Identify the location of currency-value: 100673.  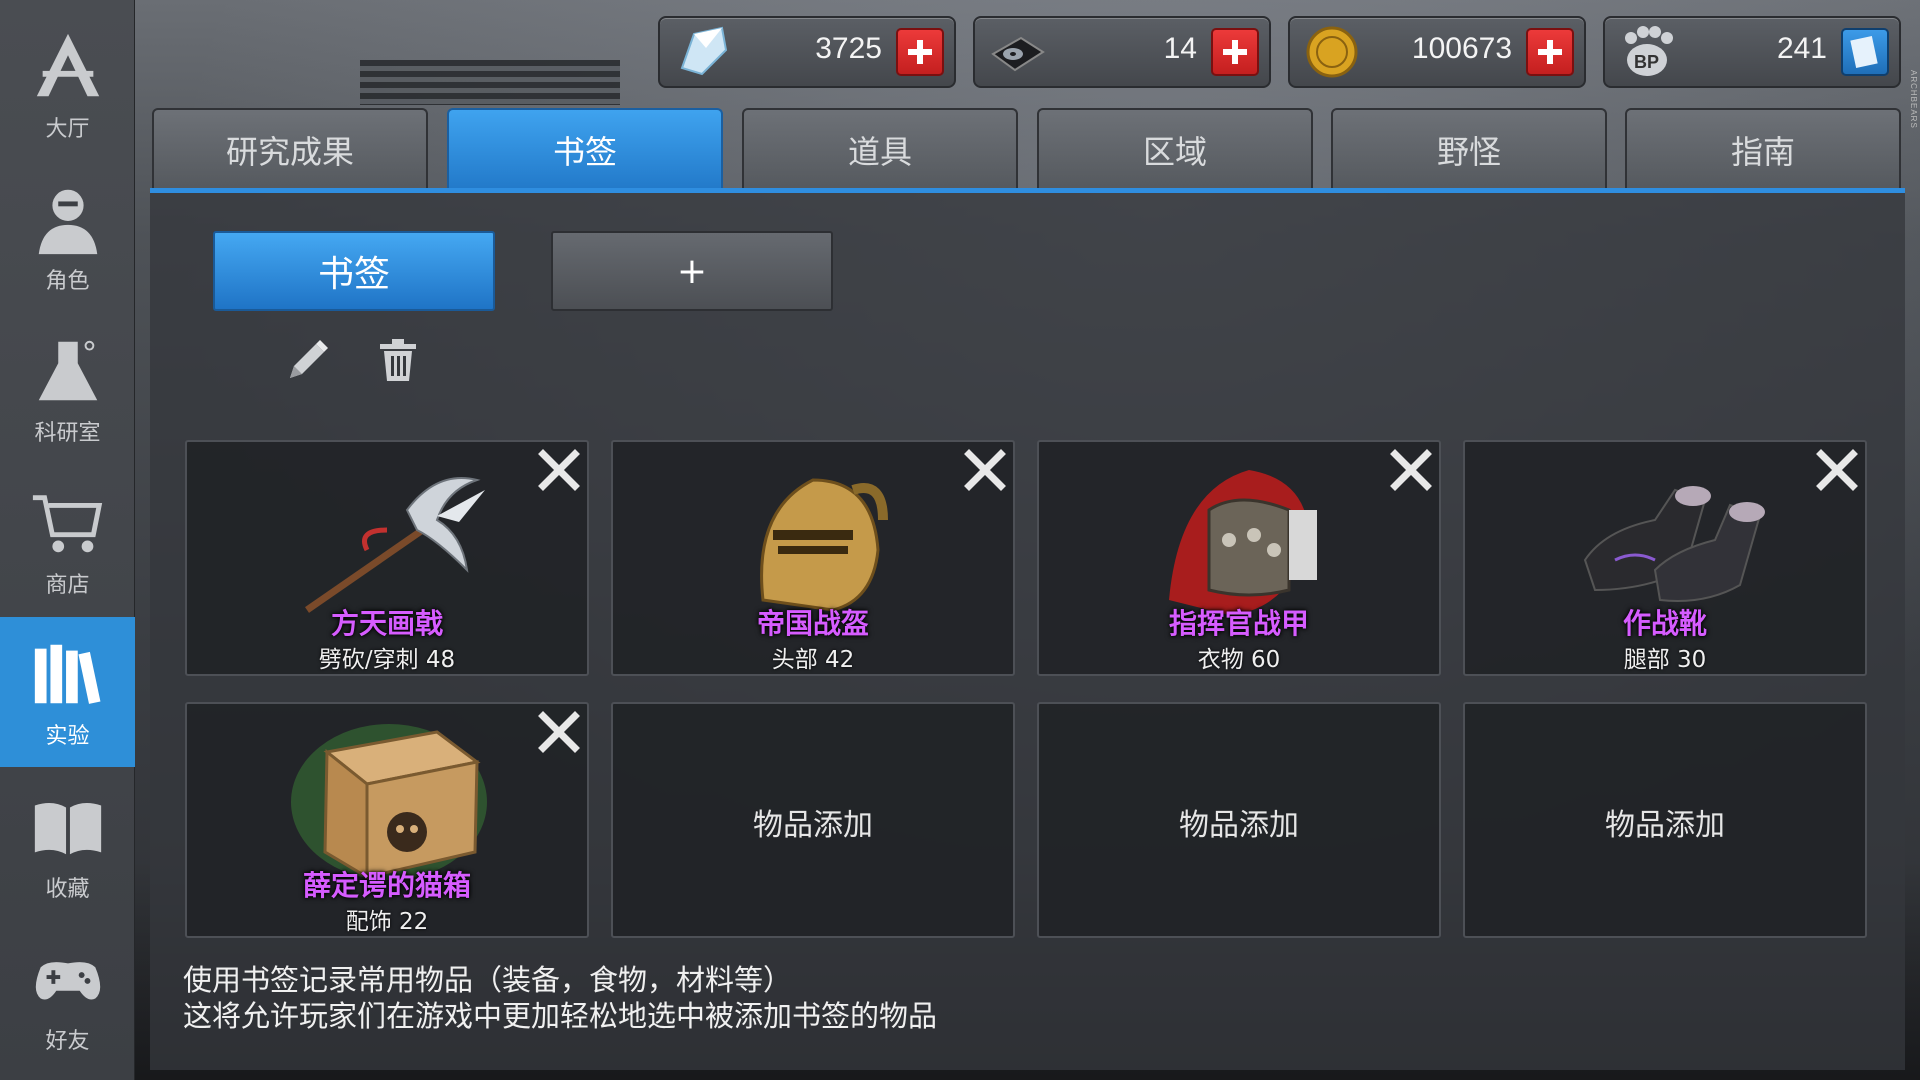
(1461, 48).